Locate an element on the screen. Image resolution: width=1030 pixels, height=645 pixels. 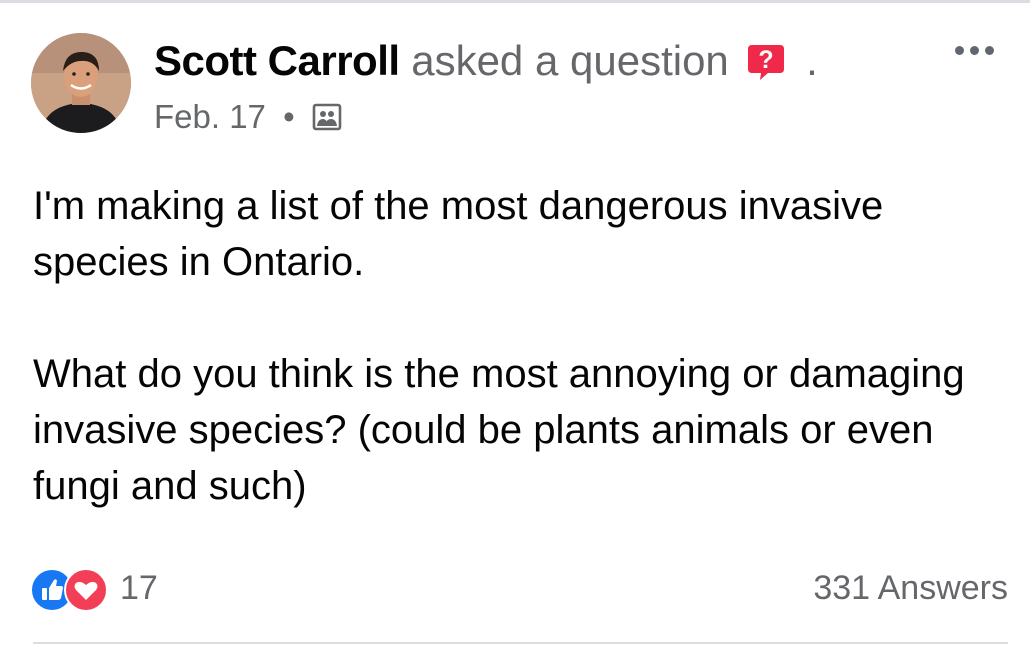
reactions-summary: 17 is located at coordinates (94, 588).